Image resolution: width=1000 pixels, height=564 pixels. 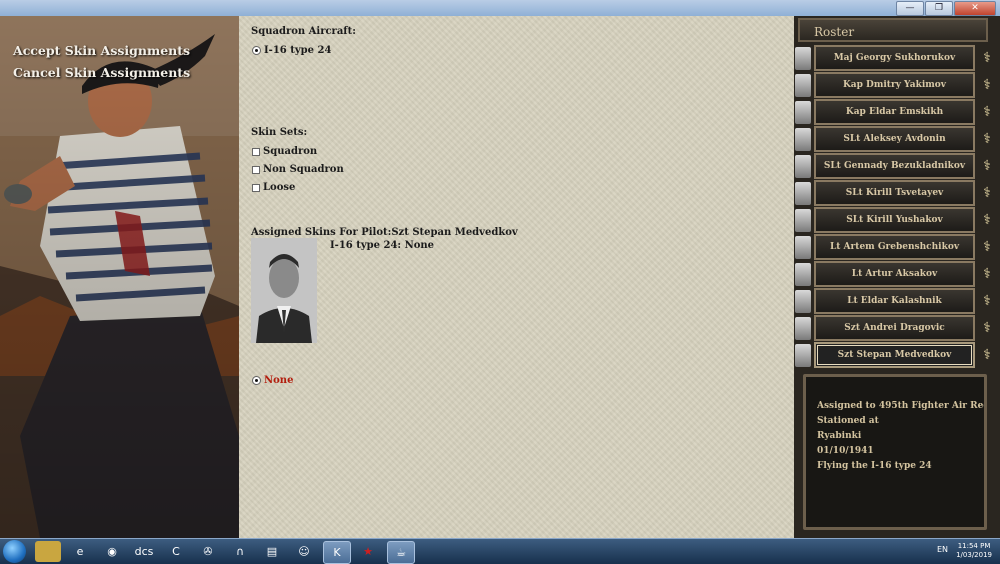 I want to click on headset-icon: ∩, so click(x=240, y=551).